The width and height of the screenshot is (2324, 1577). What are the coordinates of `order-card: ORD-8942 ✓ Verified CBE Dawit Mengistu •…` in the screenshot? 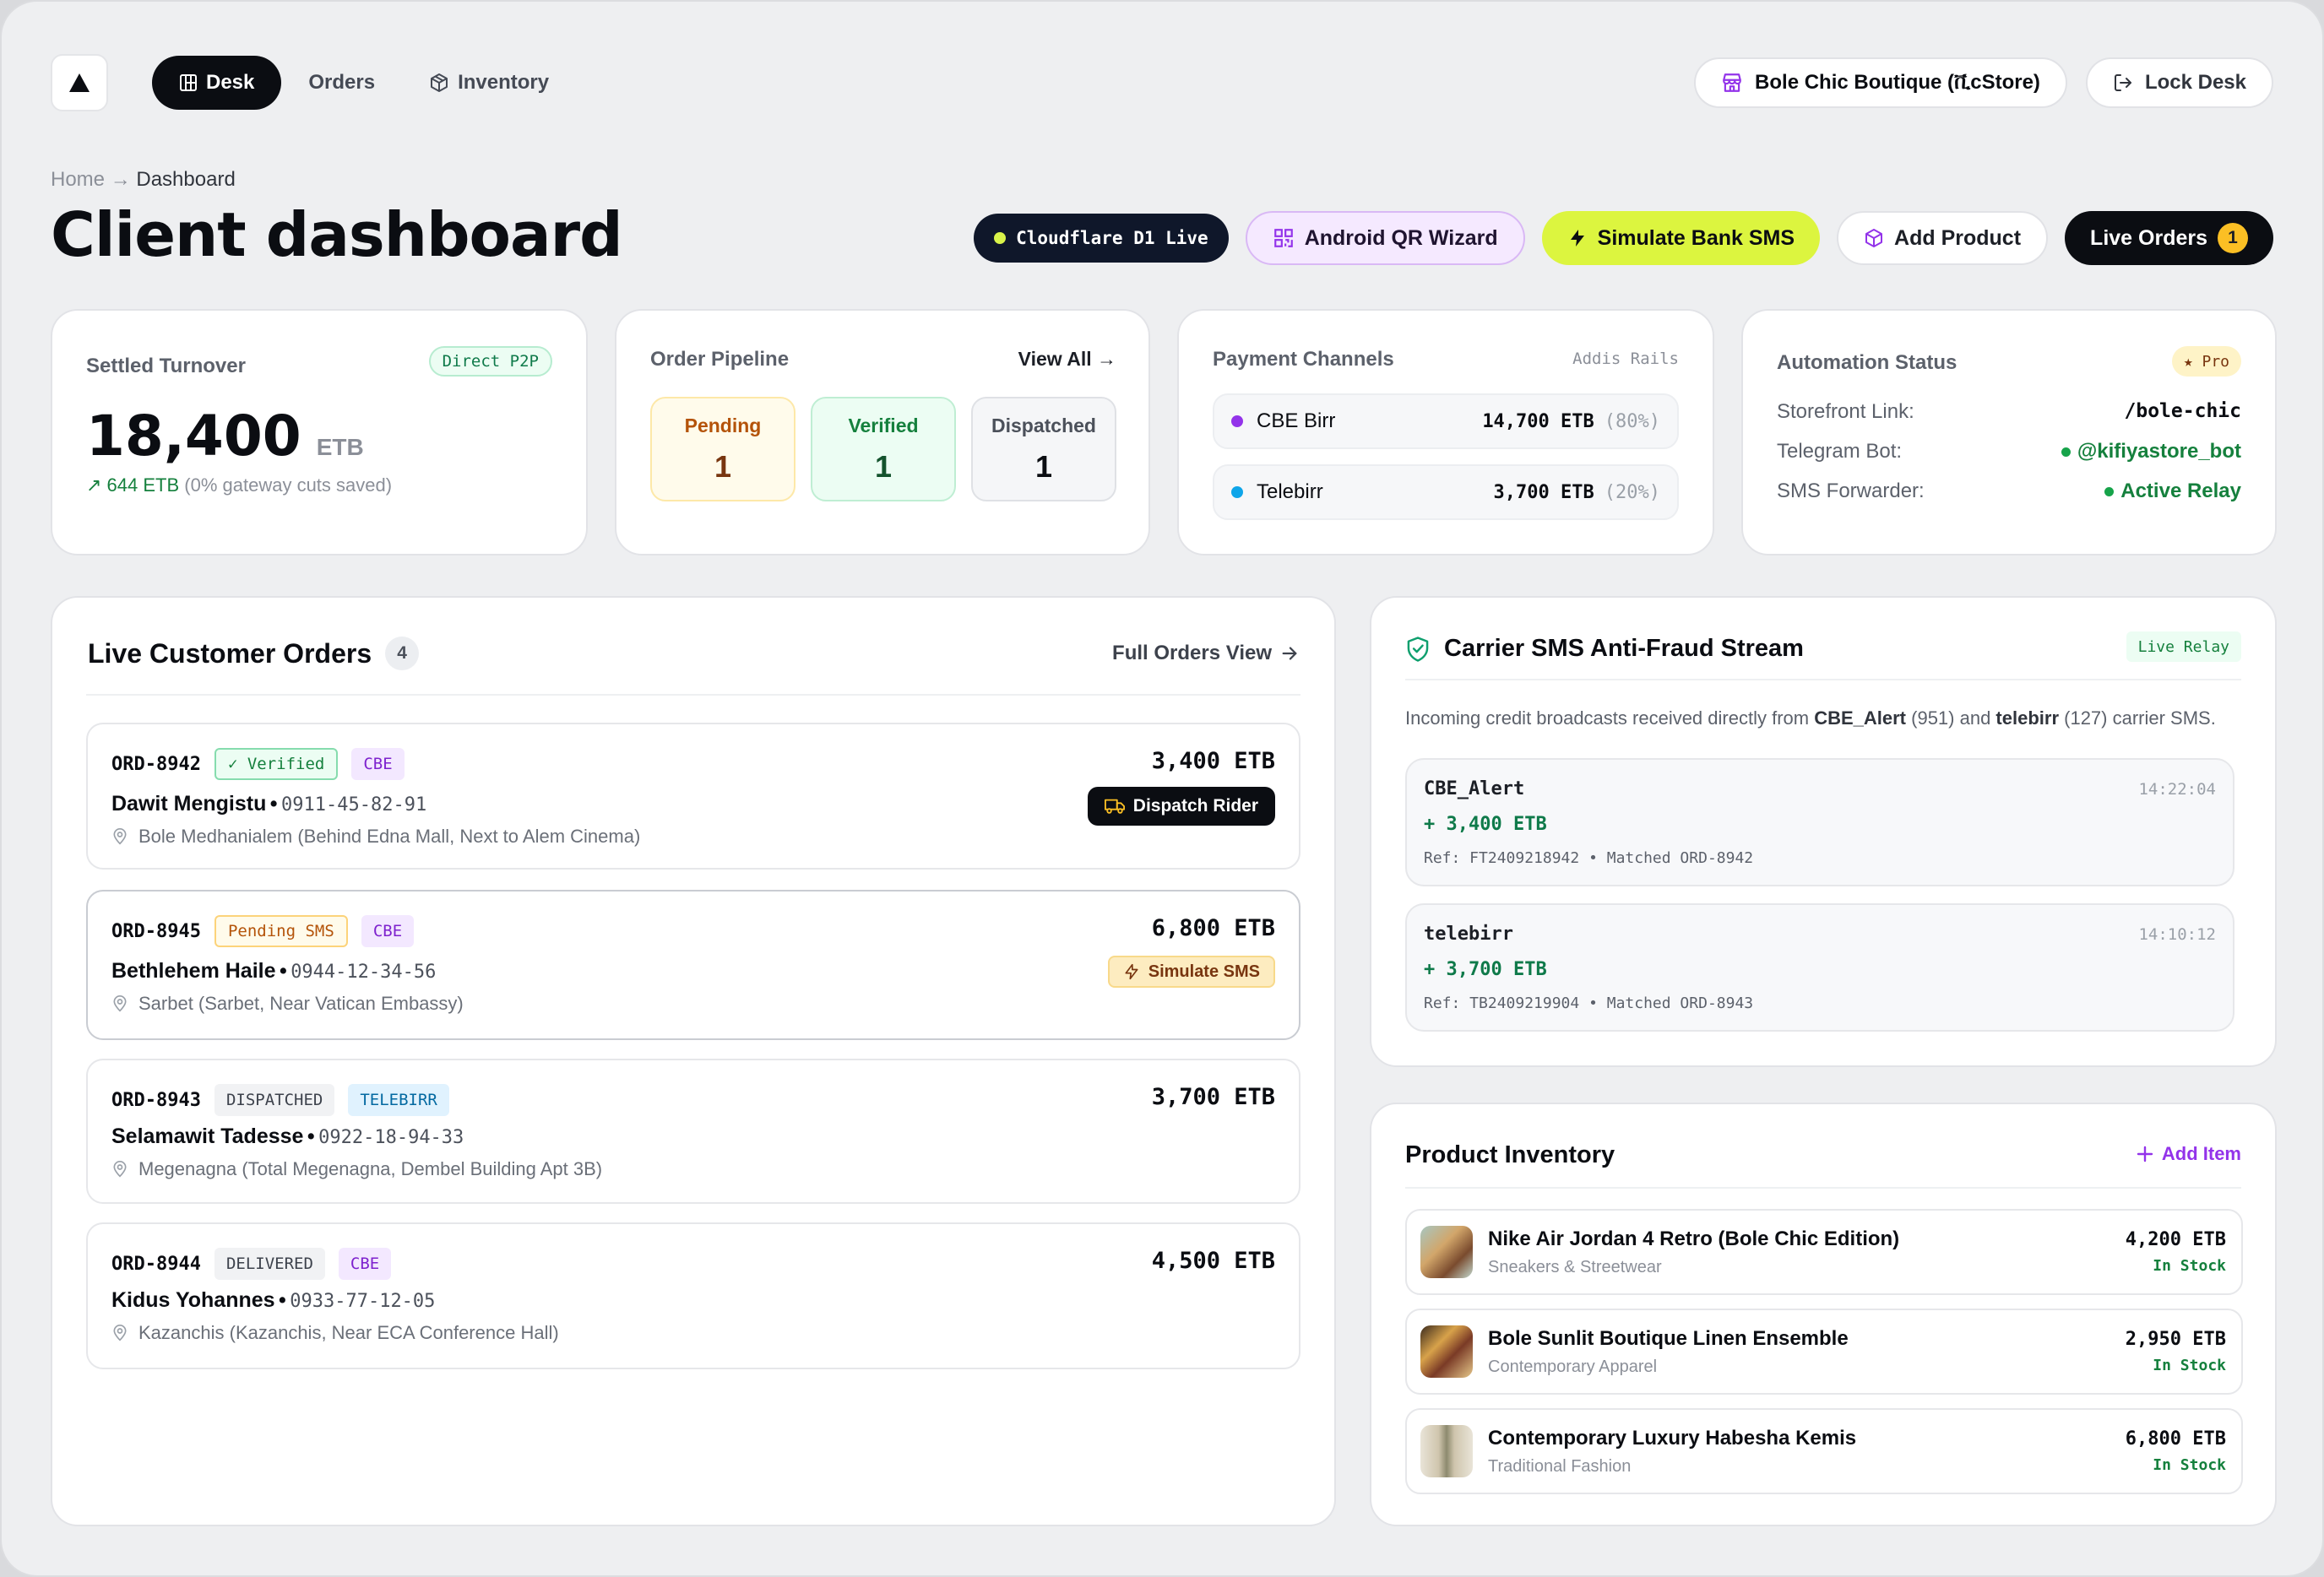 It's located at (693, 797).